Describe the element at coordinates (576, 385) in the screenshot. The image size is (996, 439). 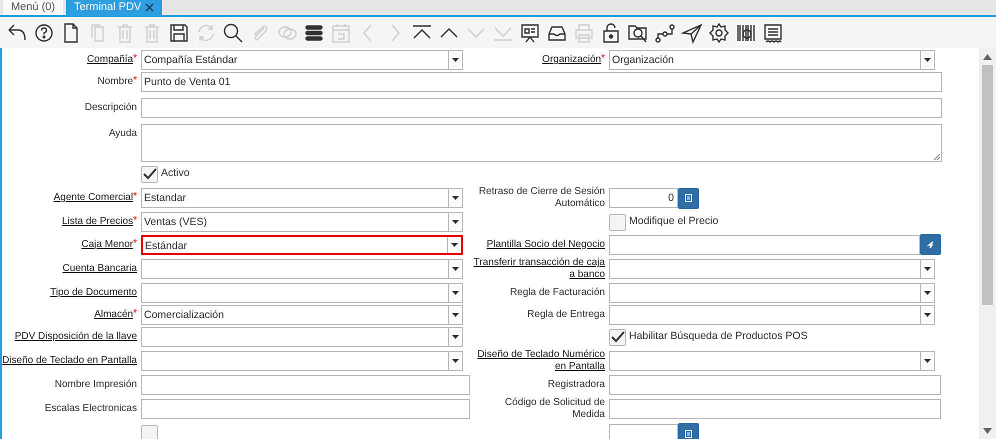
I see `field-label: Registradora` at that location.